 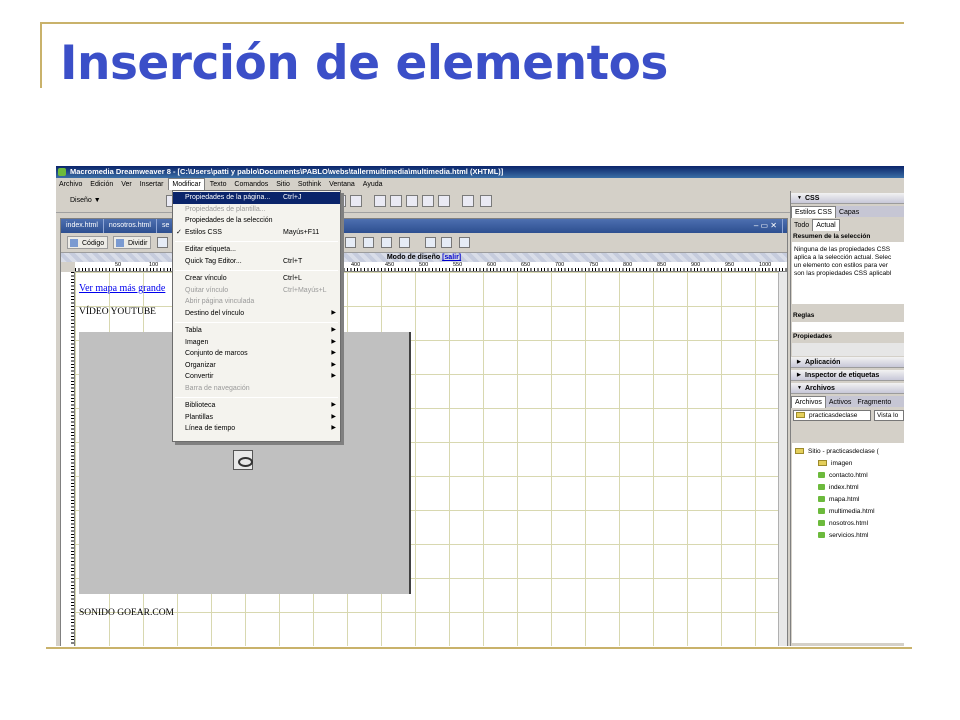 I want to click on menu-item-arrange: Organizar ▶, so click(x=256, y=366).